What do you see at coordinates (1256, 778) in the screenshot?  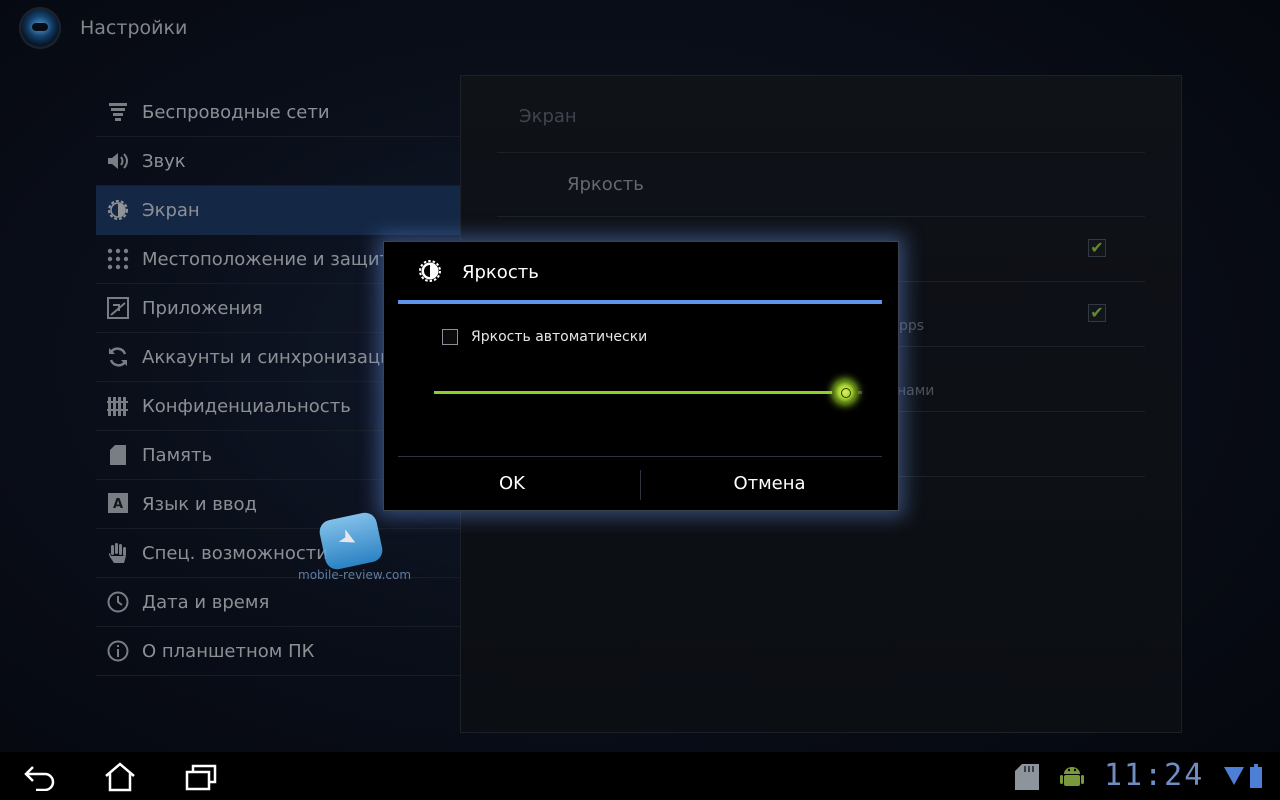 I see `battery-icon` at bounding box center [1256, 778].